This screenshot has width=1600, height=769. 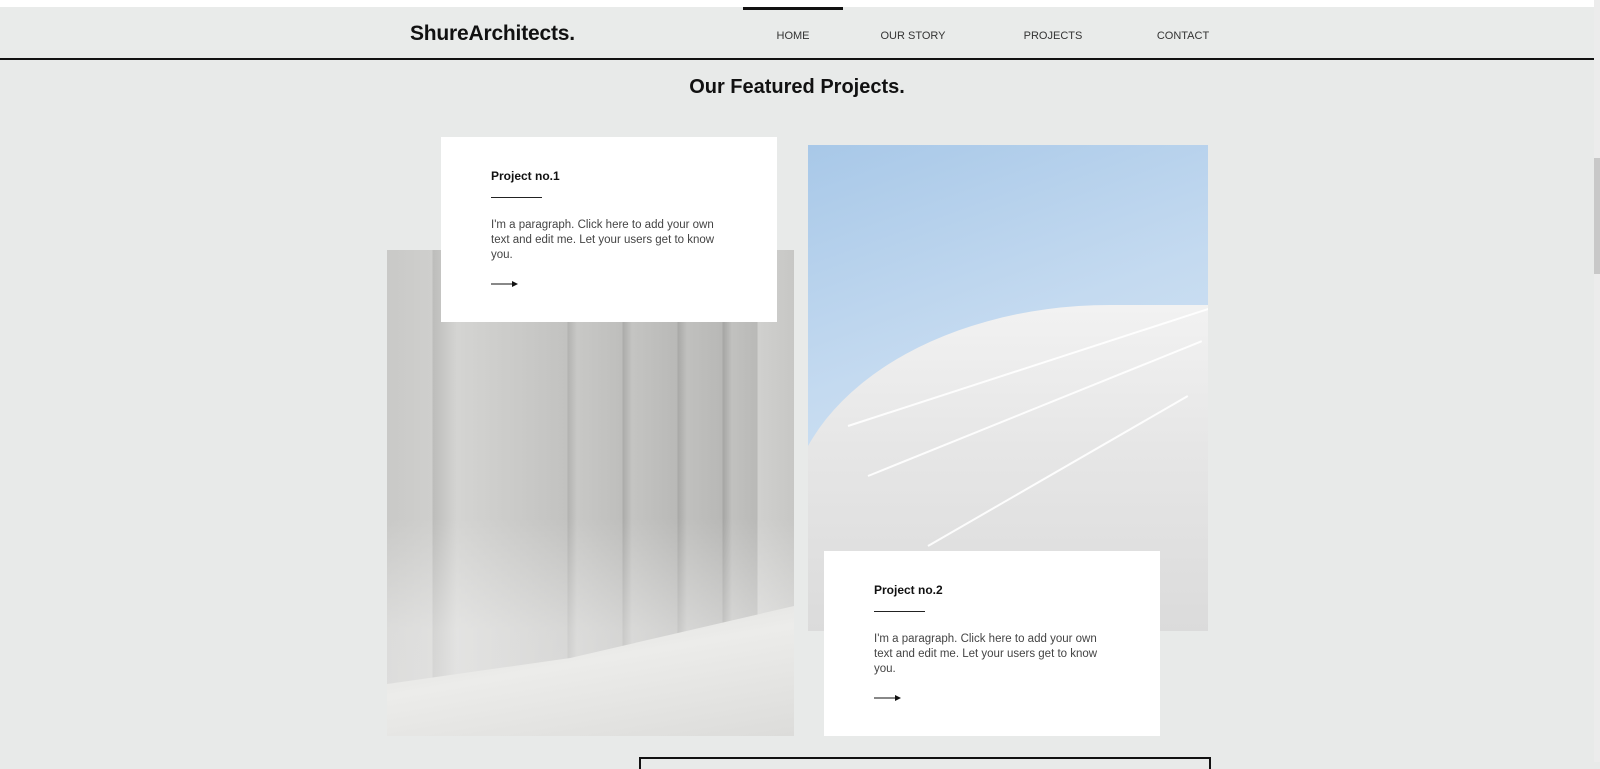 What do you see at coordinates (1597, 381) in the screenshot?
I see `page-scrollbar` at bounding box center [1597, 381].